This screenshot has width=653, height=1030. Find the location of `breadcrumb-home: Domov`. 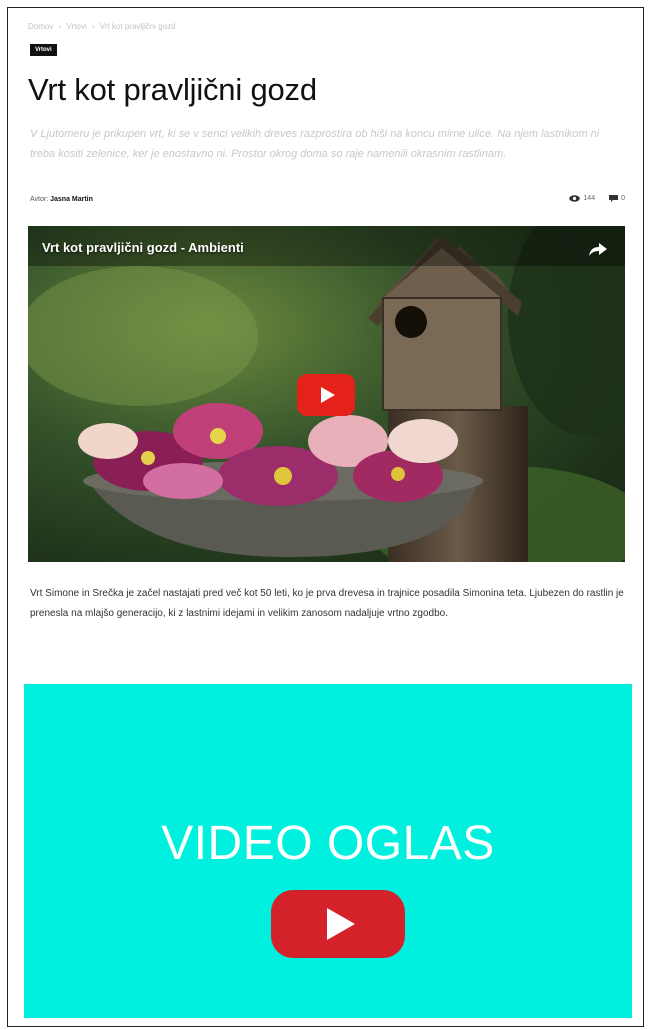

breadcrumb-home: Domov is located at coordinates (40, 26).